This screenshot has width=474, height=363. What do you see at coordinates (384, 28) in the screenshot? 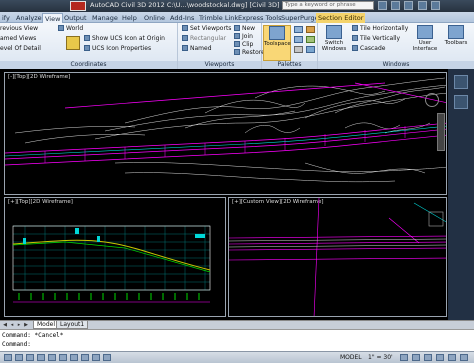
I see `tile-horizontally-label: Tile Horizontally` at bounding box center [384, 28].